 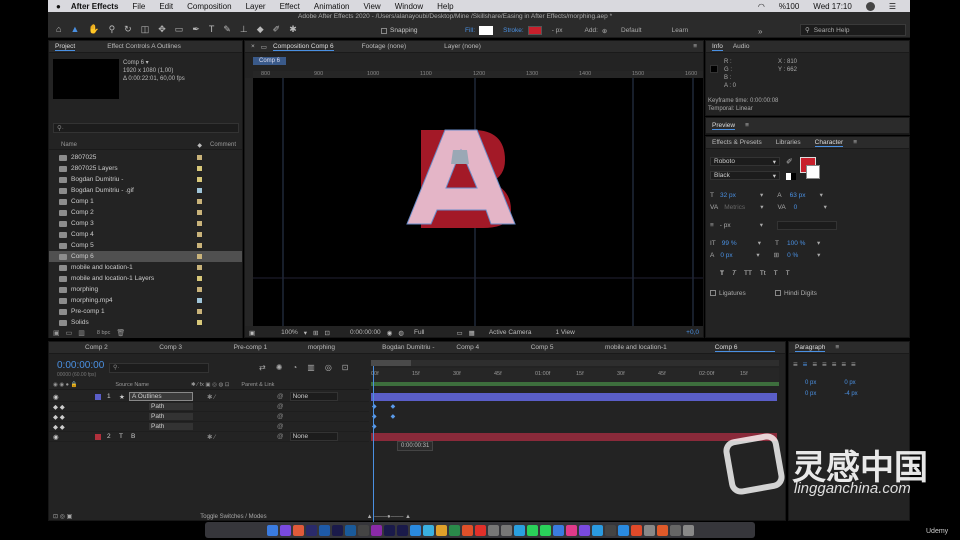 What do you see at coordinates (745, 161) in the screenshot?
I see `font-family-dropdown: Roboto ▾` at bounding box center [745, 161].